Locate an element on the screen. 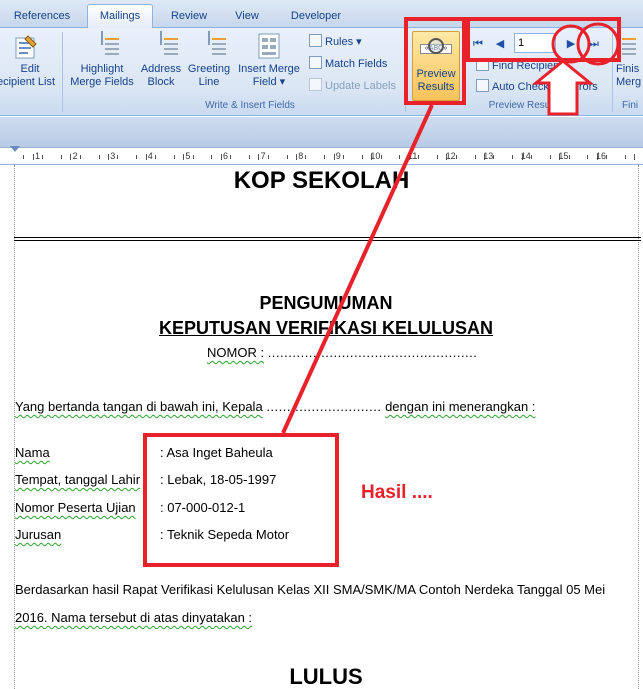  group-separator is located at coordinates (62, 72).